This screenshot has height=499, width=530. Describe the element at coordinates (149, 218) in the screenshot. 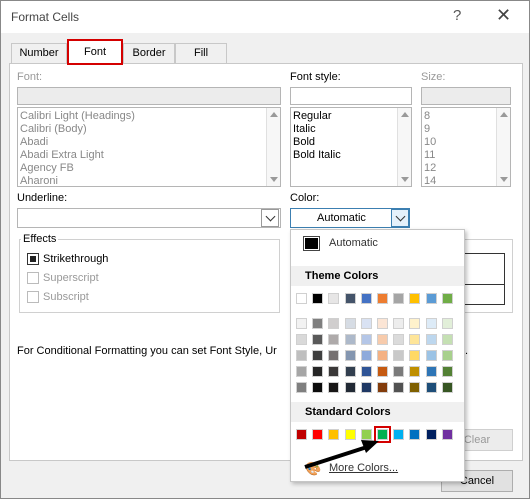

I see `underline-select` at that location.